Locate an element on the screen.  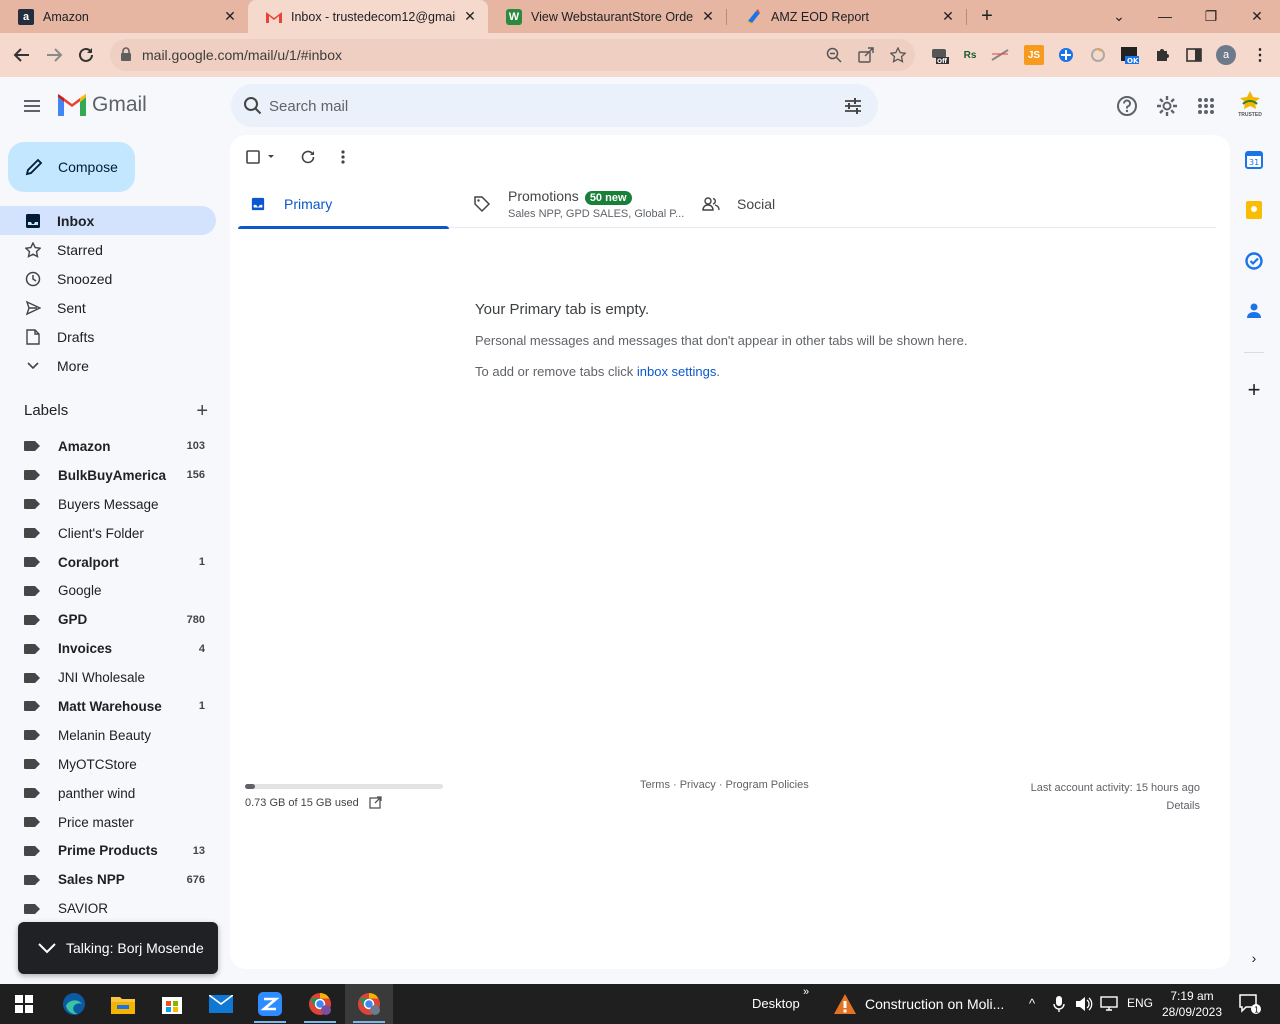
chevron-down-icon is located at coordinates (47, 948).